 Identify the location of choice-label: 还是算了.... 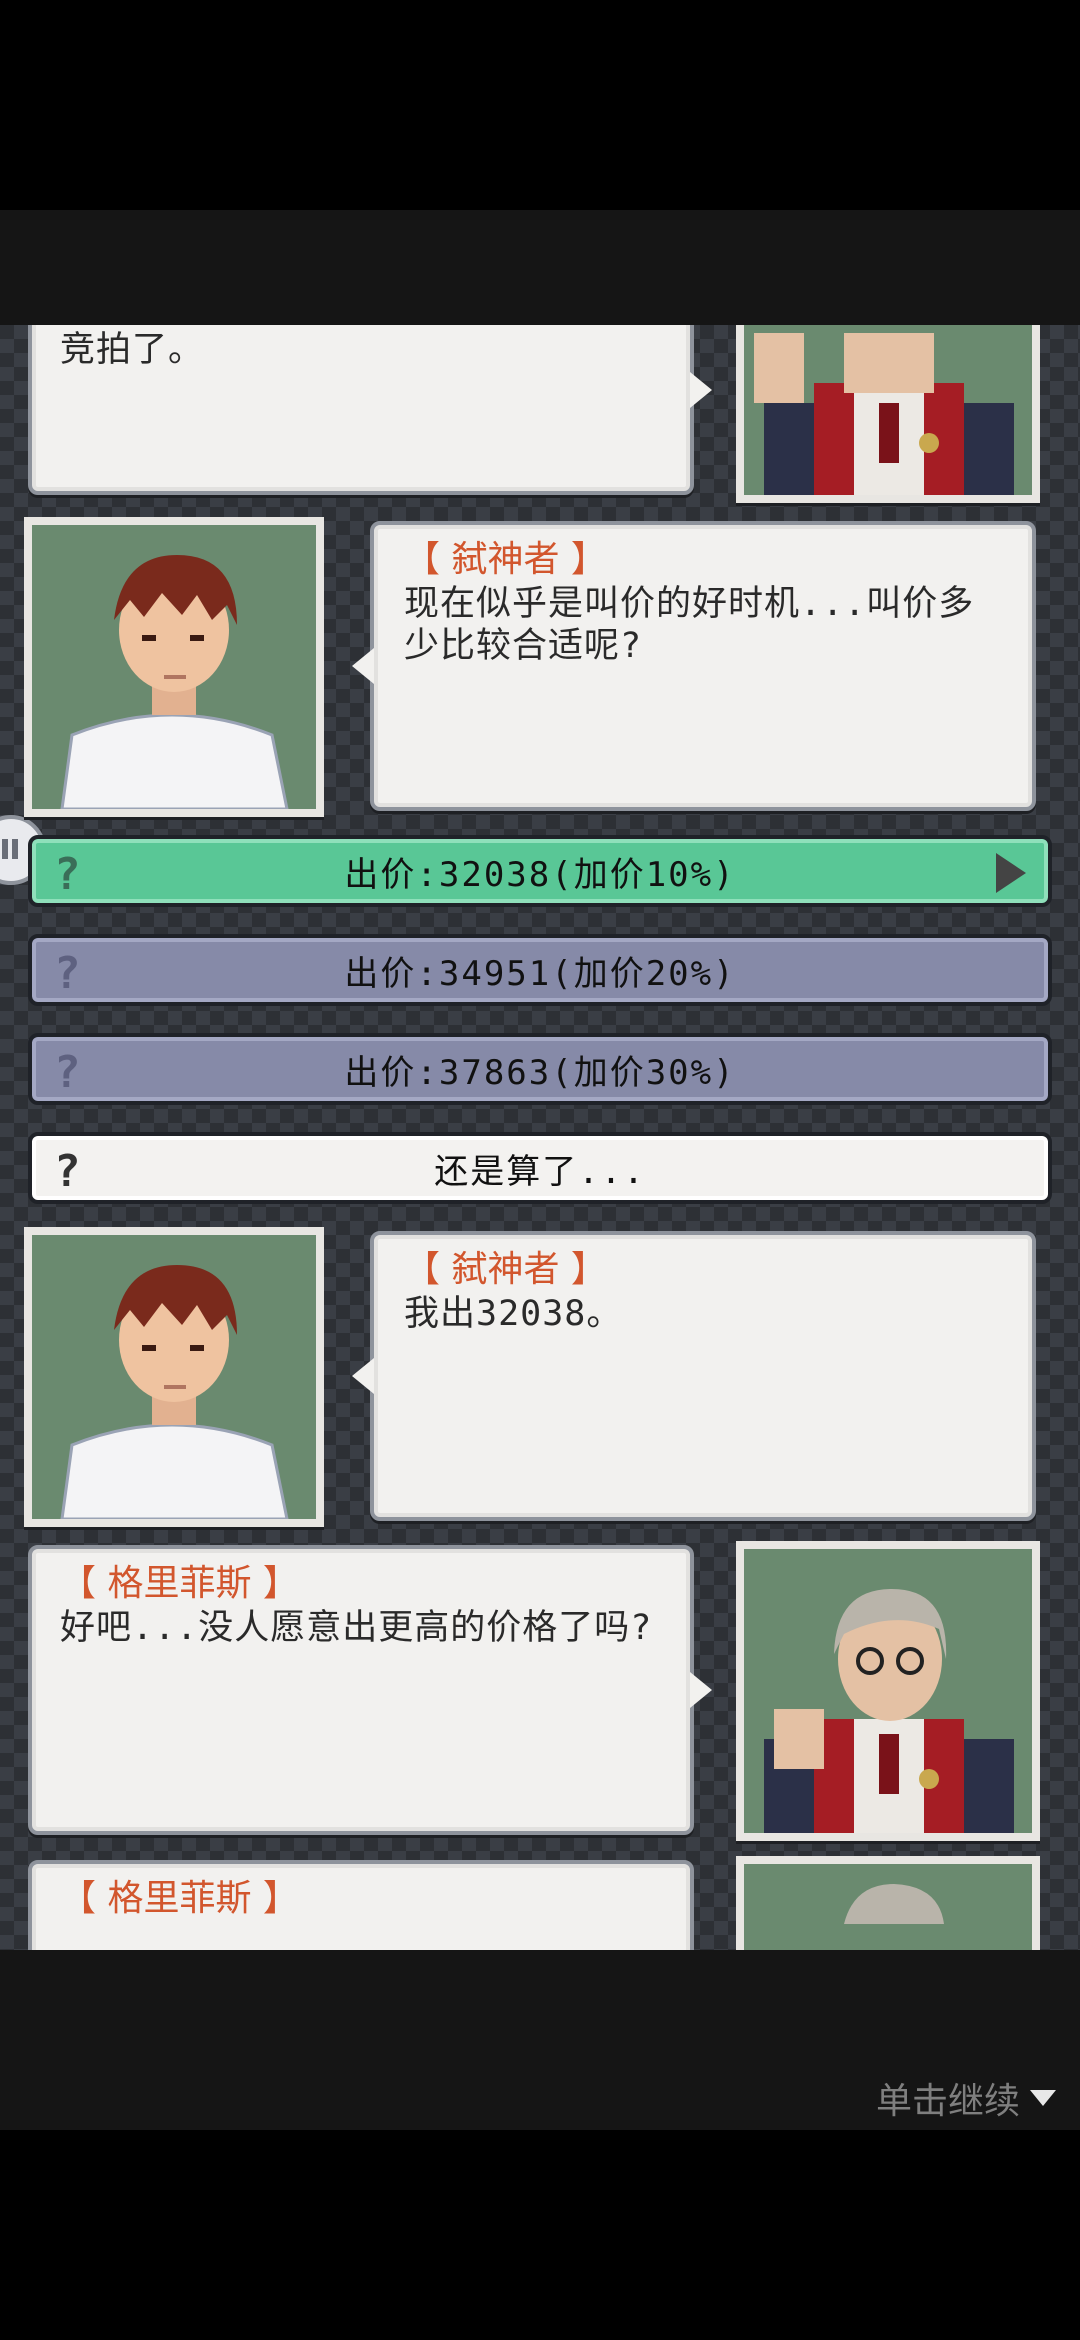
(540, 1171).